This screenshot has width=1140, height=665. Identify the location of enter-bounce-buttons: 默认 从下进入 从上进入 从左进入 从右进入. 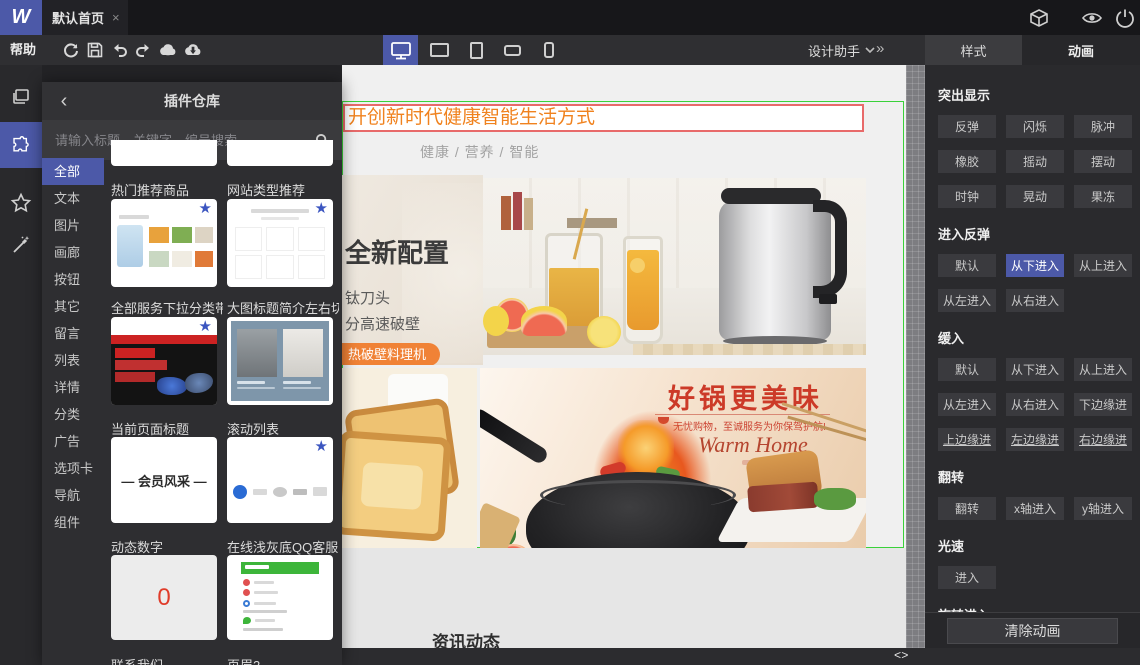
(1039, 283).